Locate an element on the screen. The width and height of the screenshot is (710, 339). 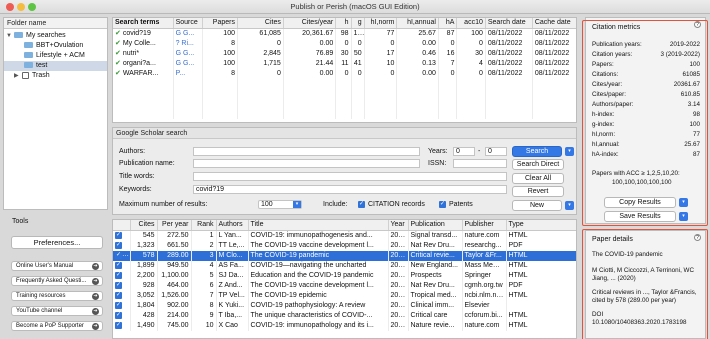
citation-records-checkbox: ✓ is located at coordinates (361, 204).